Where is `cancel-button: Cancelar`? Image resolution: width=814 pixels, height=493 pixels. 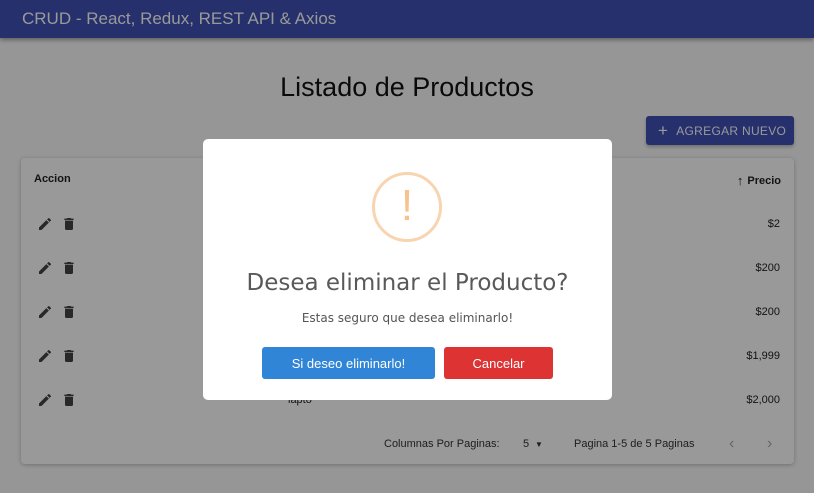
cancel-button: Cancelar is located at coordinates (498, 363).